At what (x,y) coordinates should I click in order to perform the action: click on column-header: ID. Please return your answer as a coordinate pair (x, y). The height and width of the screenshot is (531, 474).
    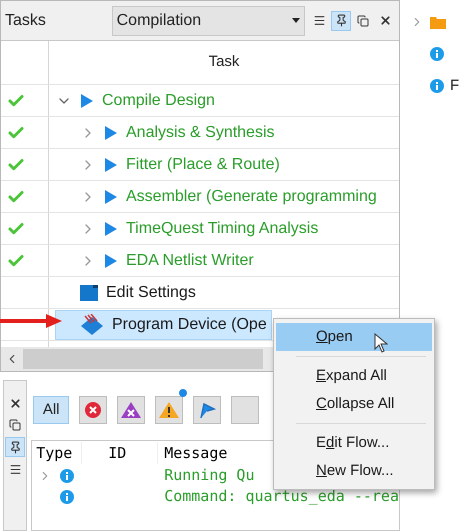
    Looking at the image, I should click on (120, 453).